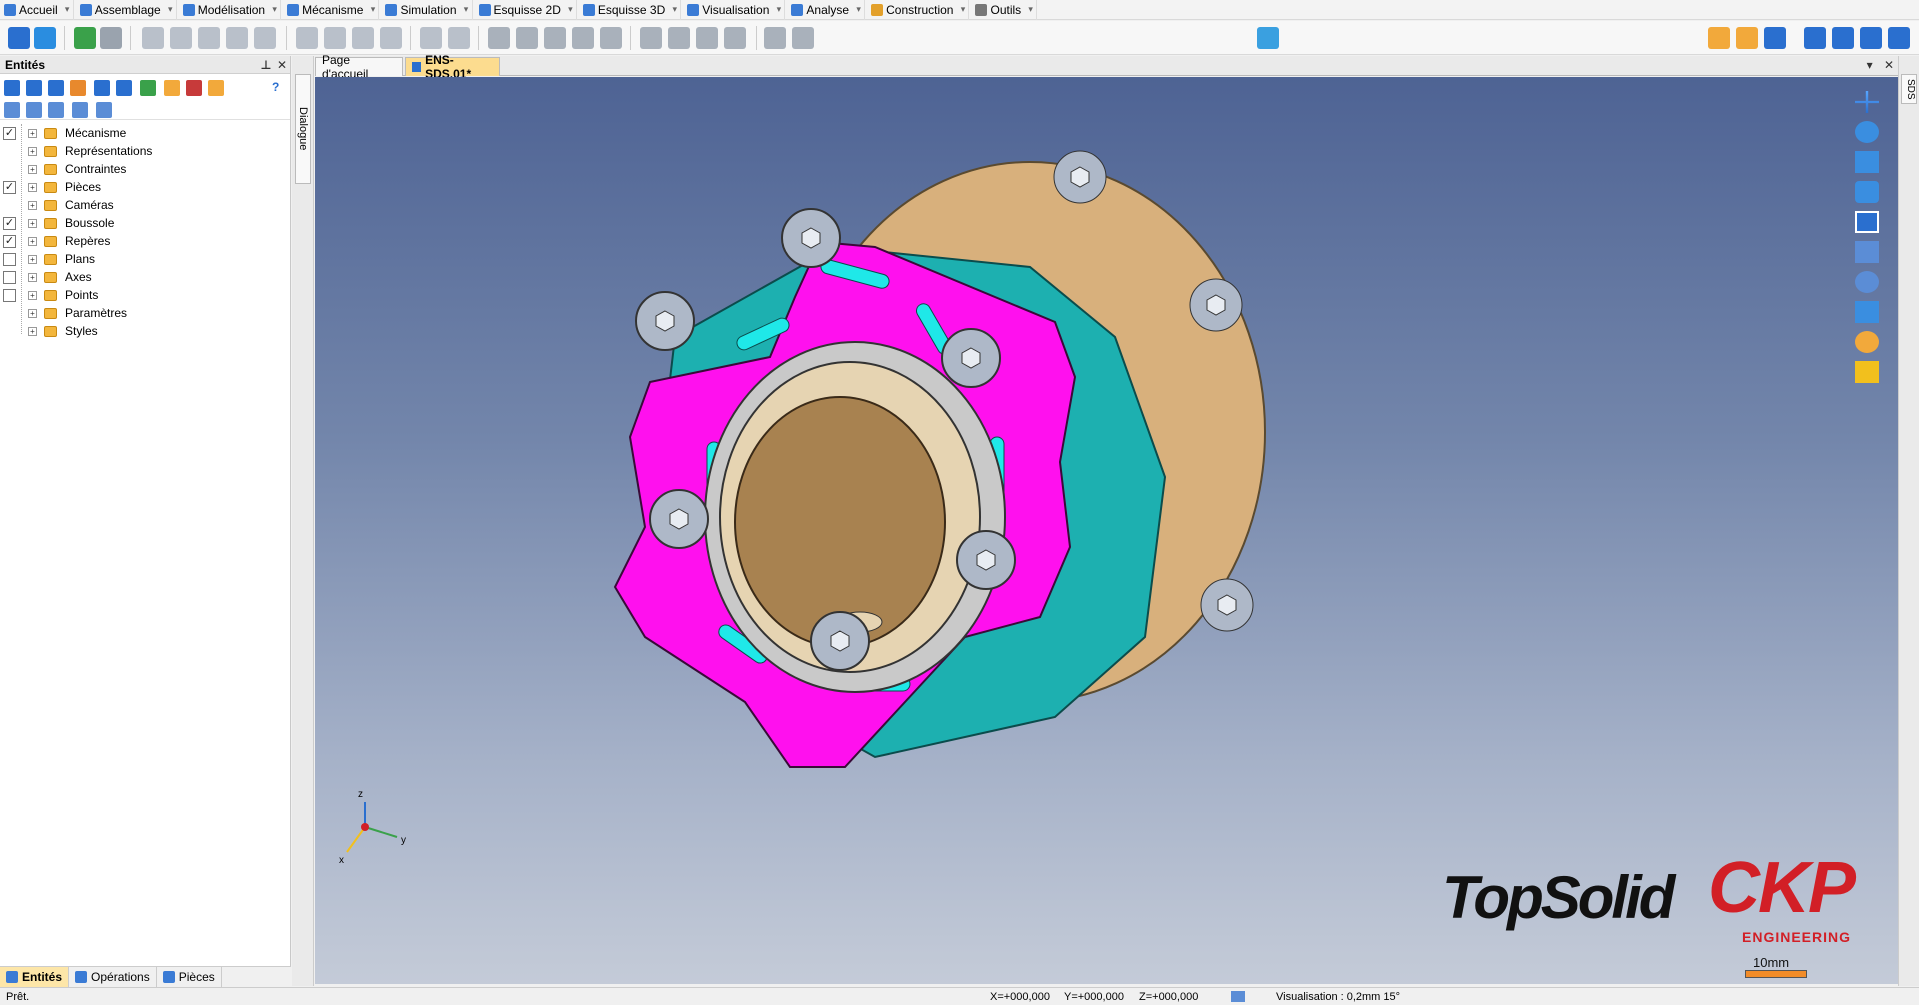  What do you see at coordinates (145, 223) in the screenshot?
I see `tree-item: ✓ + Boussole` at bounding box center [145, 223].